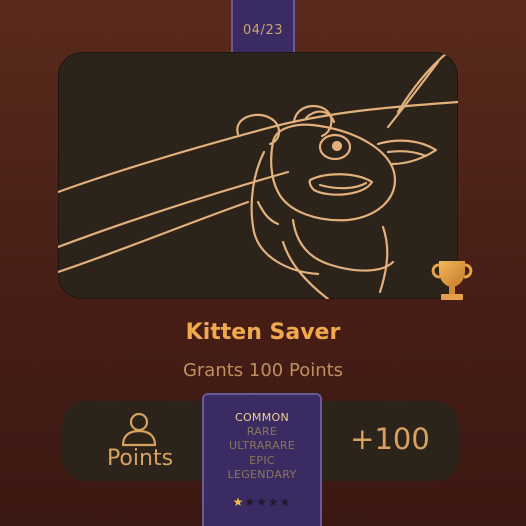  Describe the element at coordinates (390, 439) in the screenshot. I see `reward-amount: +100` at that location.